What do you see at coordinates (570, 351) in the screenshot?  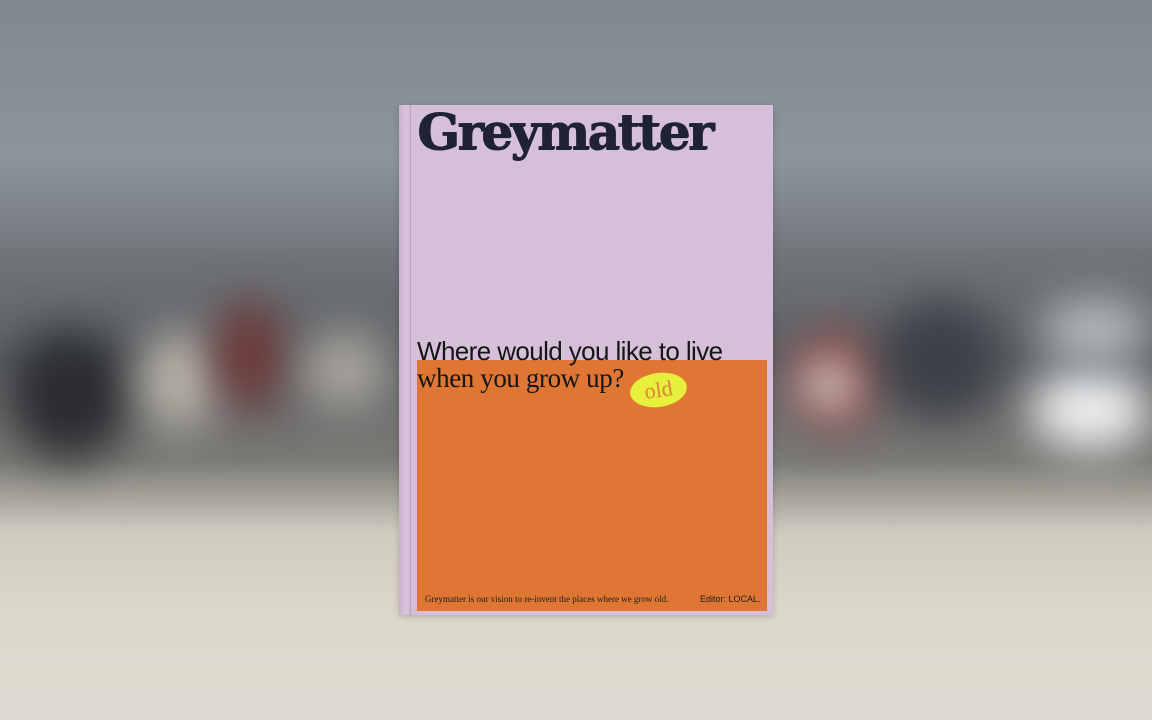 I see `cover-headline-line-1: Where would you like to live` at bounding box center [570, 351].